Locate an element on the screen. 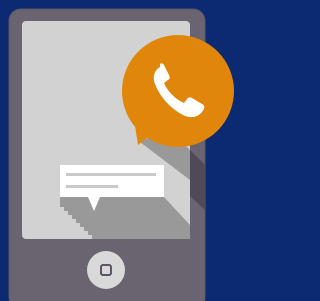  phone-handset-icon is located at coordinates (178, 91).